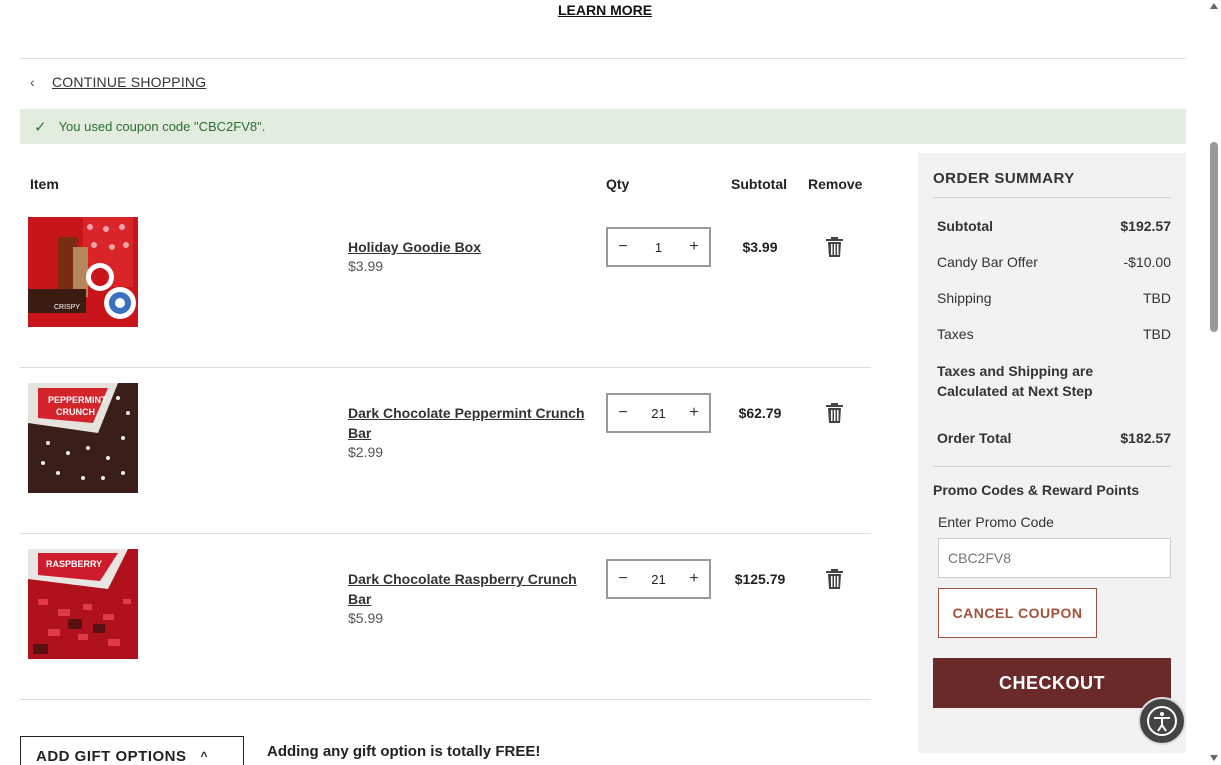 This screenshot has width=1221, height=765. What do you see at coordinates (1147, 262) in the screenshot?
I see `summary-offer-value: -$10.00` at bounding box center [1147, 262].